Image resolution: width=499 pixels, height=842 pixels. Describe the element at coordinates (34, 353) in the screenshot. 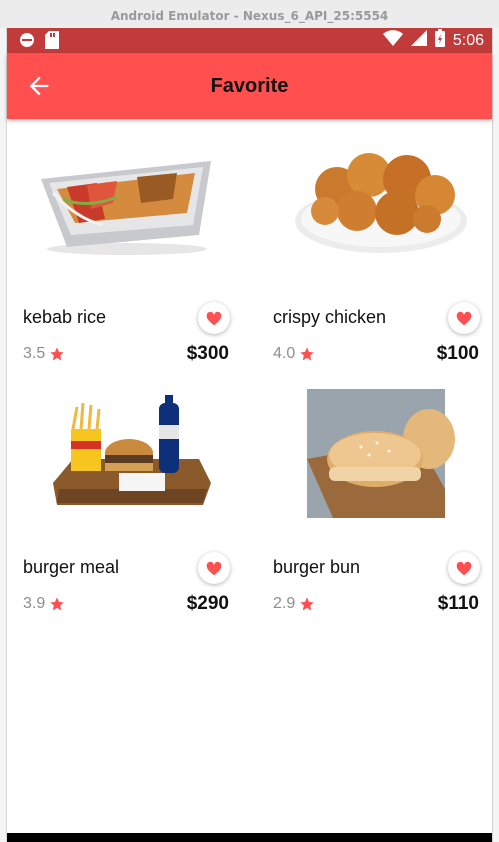

I see `rating-value: 3.5` at that location.